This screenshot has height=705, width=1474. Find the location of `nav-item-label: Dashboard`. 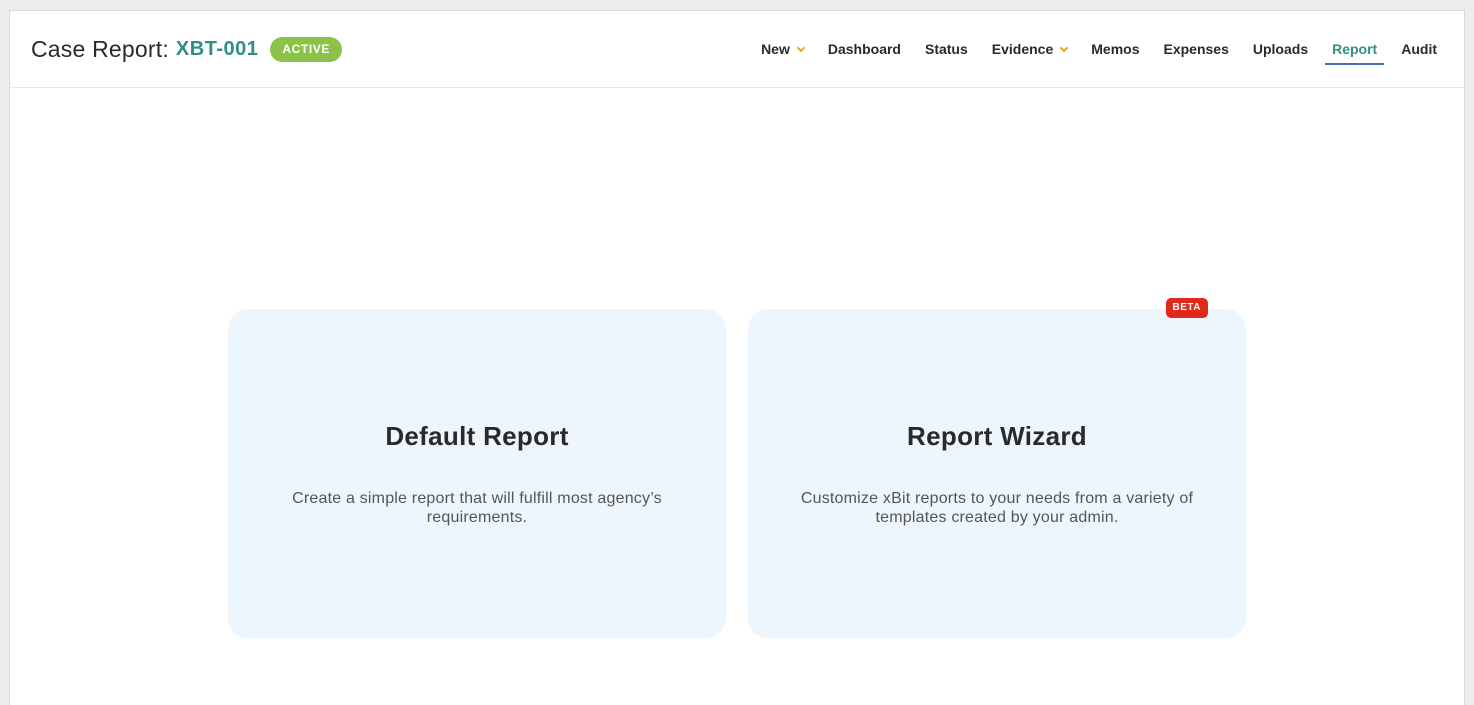

nav-item-label: Dashboard is located at coordinates (864, 49).